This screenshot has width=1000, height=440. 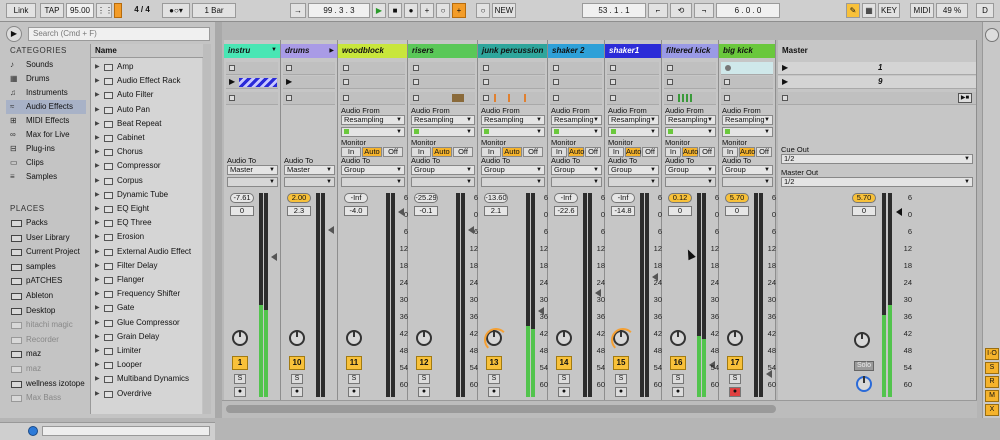 I want to click on place-item: pATCHES, so click(x=47, y=281).